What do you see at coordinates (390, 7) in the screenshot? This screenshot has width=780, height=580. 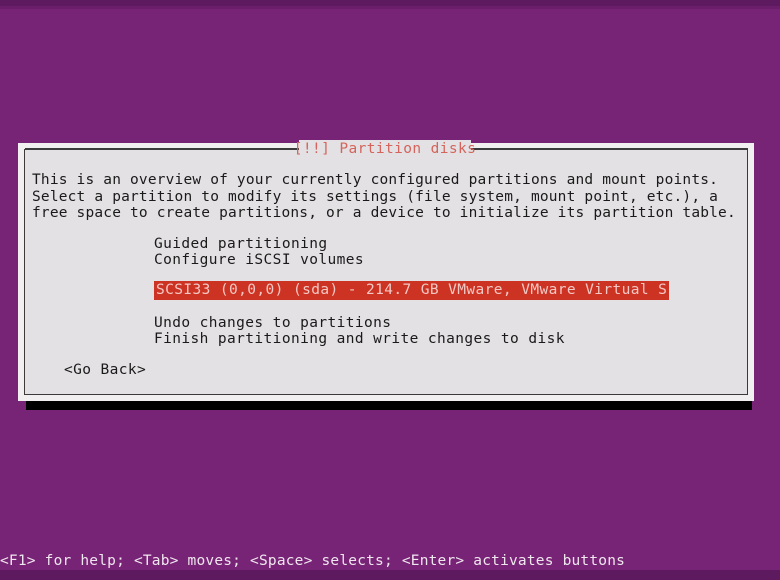 I see `screen-top-strip-secondary` at bounding box center [390, 7].